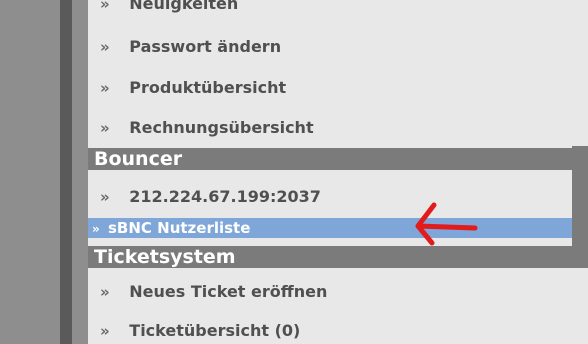 The height and width of the screenshot is (344, 588). I want to click on right-edge-bar, so click(580, 207).